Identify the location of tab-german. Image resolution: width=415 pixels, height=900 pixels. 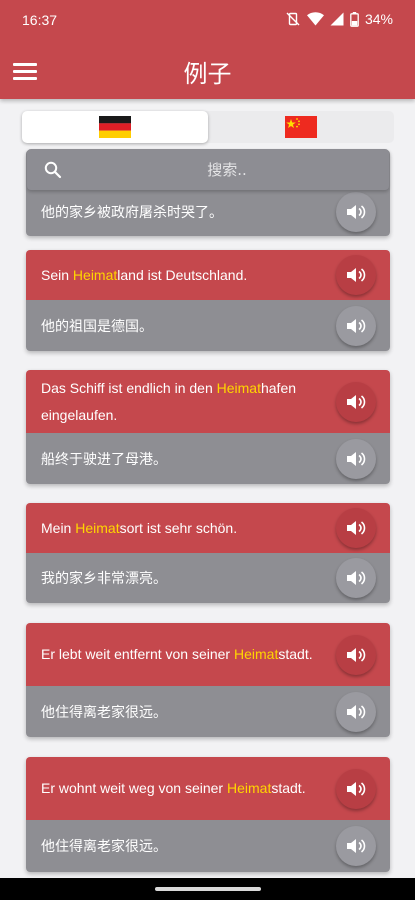
(115, 127).